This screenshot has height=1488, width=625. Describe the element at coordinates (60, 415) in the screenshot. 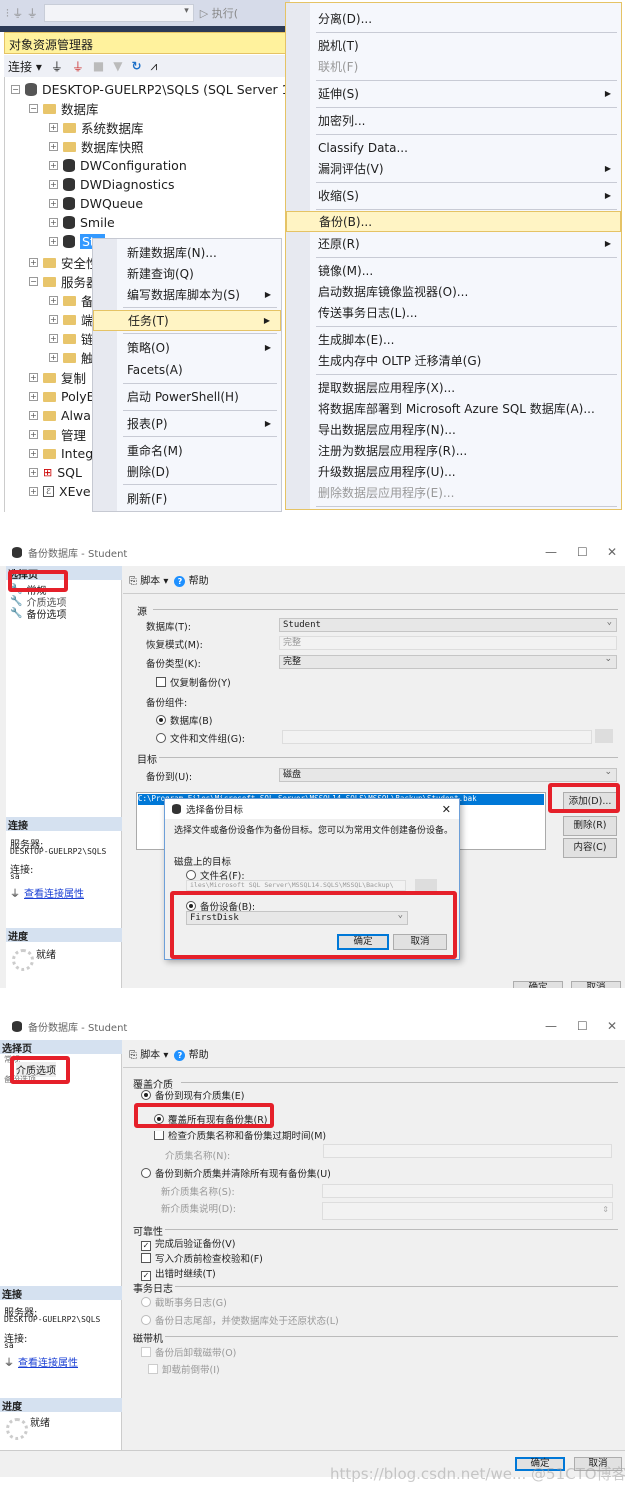

I see `tree-node: + Alwa` at that location.